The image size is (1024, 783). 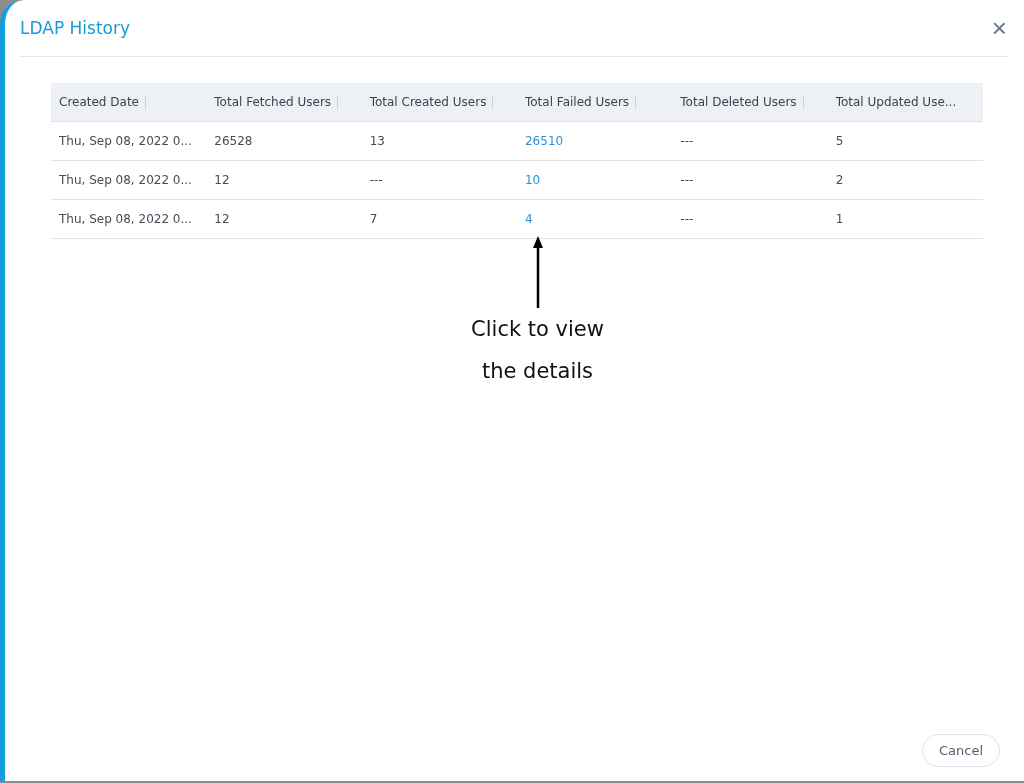 I want to click on annotation-arrow, so click(x=537, y=272).